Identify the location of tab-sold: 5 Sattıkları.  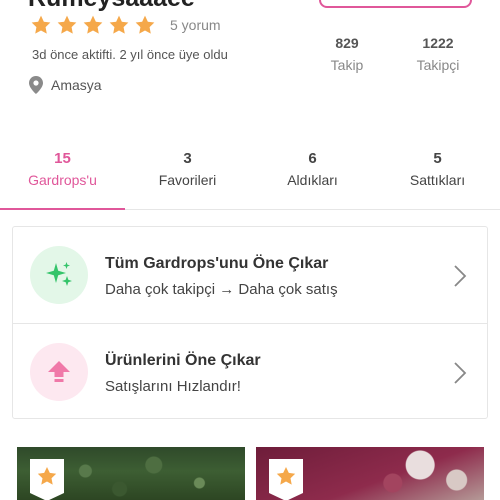
(437, 177).